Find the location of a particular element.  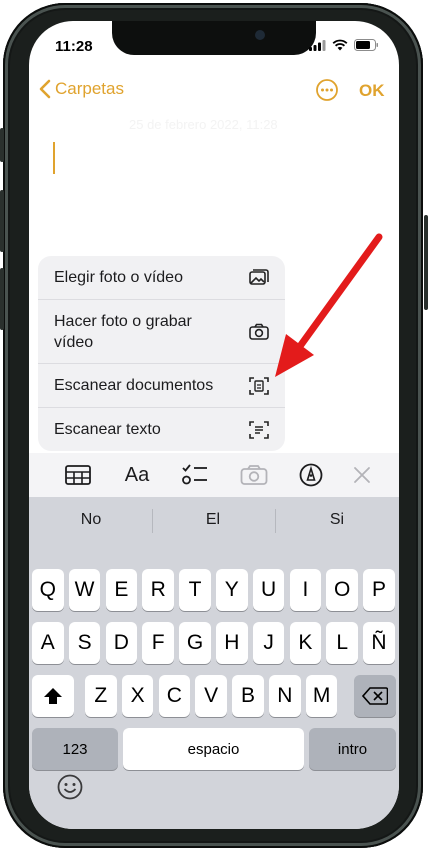

suggestion-item: No is located at coordinates (91, 520).